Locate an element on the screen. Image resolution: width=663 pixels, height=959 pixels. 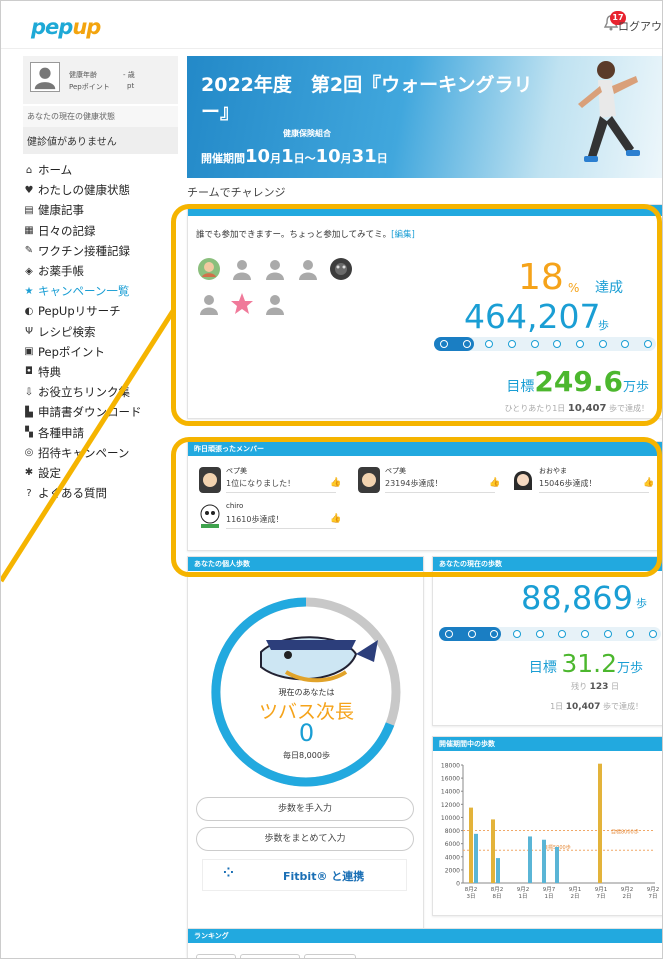
settings-icon: ✱ is located at coordinates (29, 473).